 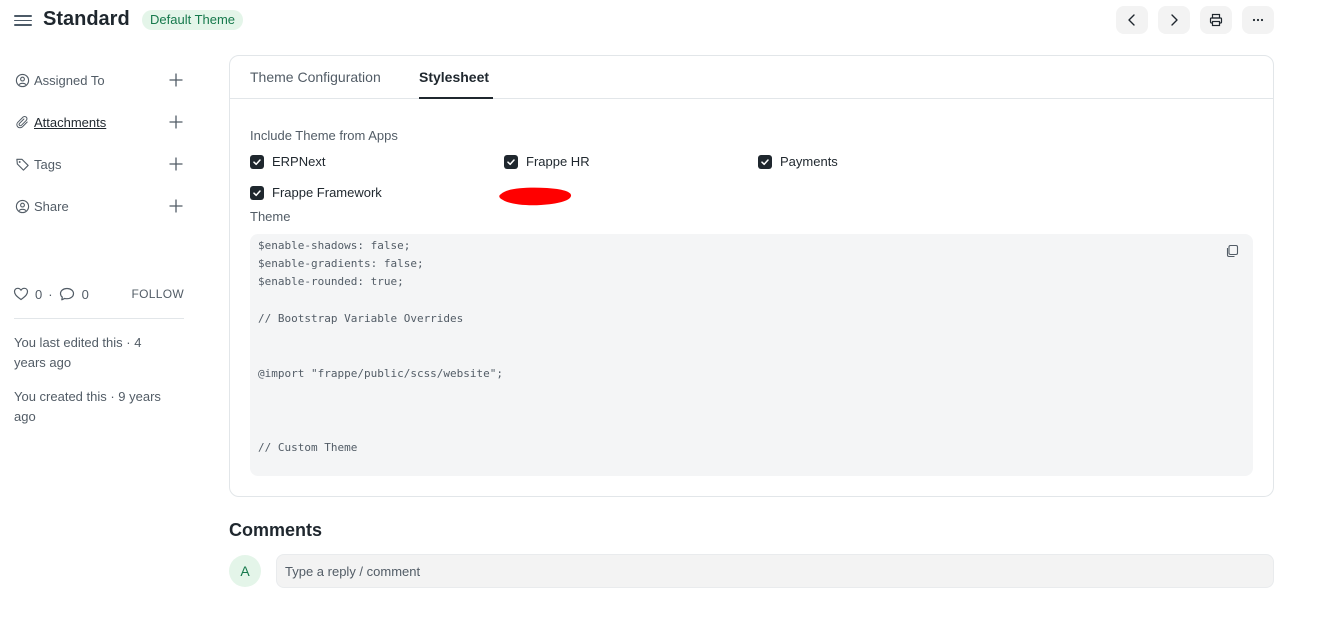 I want to click on like-count: 0, so click(x=39, y=294).